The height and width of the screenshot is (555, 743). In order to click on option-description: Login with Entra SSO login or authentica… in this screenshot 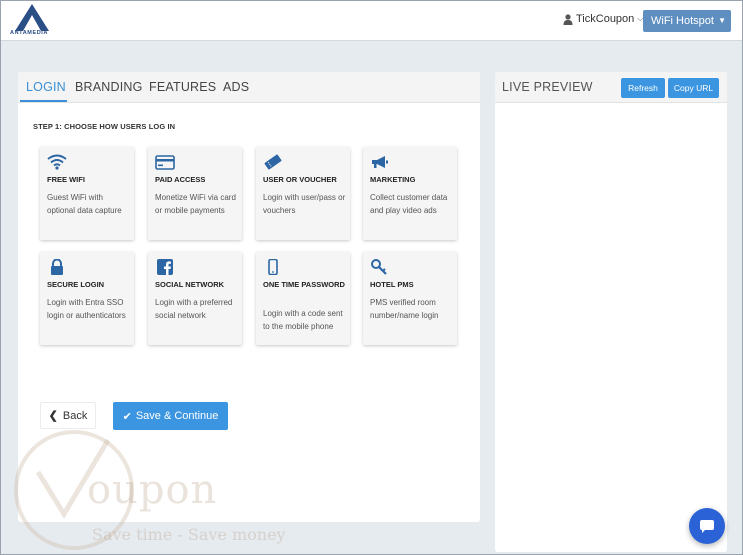, I will do `click(86, 309)`.